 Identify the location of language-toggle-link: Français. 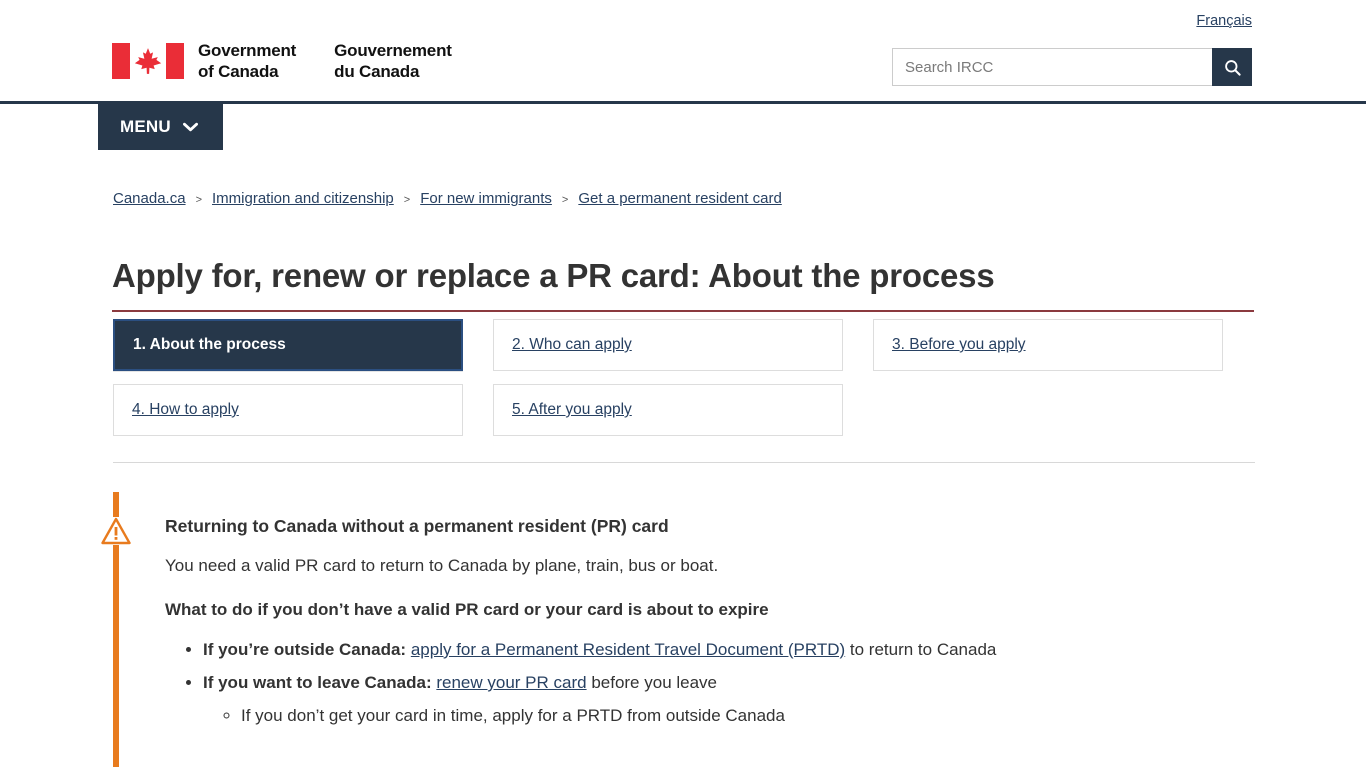
(1224, 21).